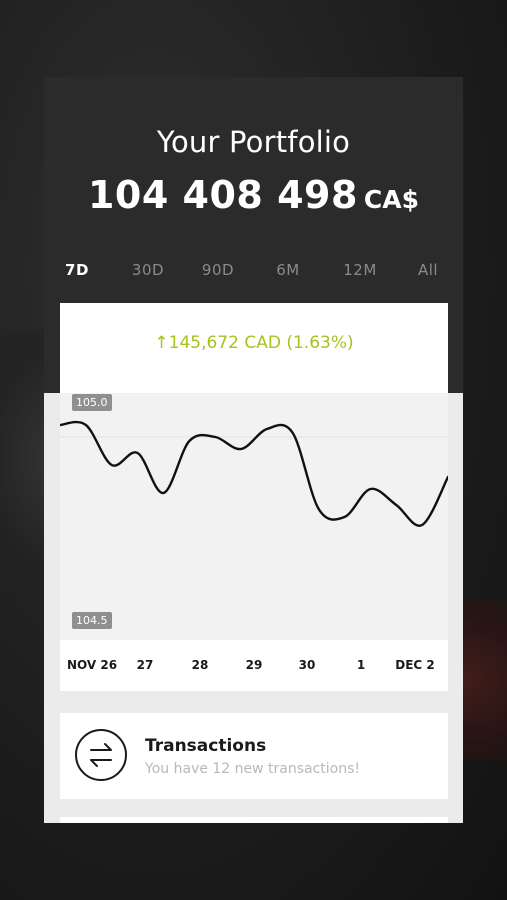 The image size is (507, 900). Describe the element at coordinates (253, 272) in the screenshot. I see `time-range-tabs: 7D 30D 90D 6M 12M All` at that location.